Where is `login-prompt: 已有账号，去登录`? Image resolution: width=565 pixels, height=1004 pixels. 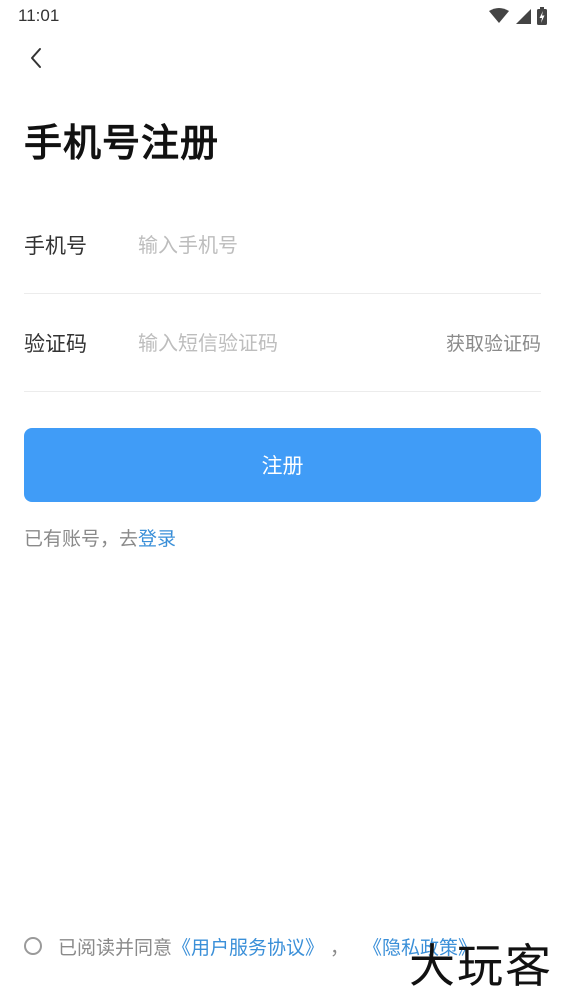
login-prompt: 已有账号，去登录 is located at coordinates (100, 537).